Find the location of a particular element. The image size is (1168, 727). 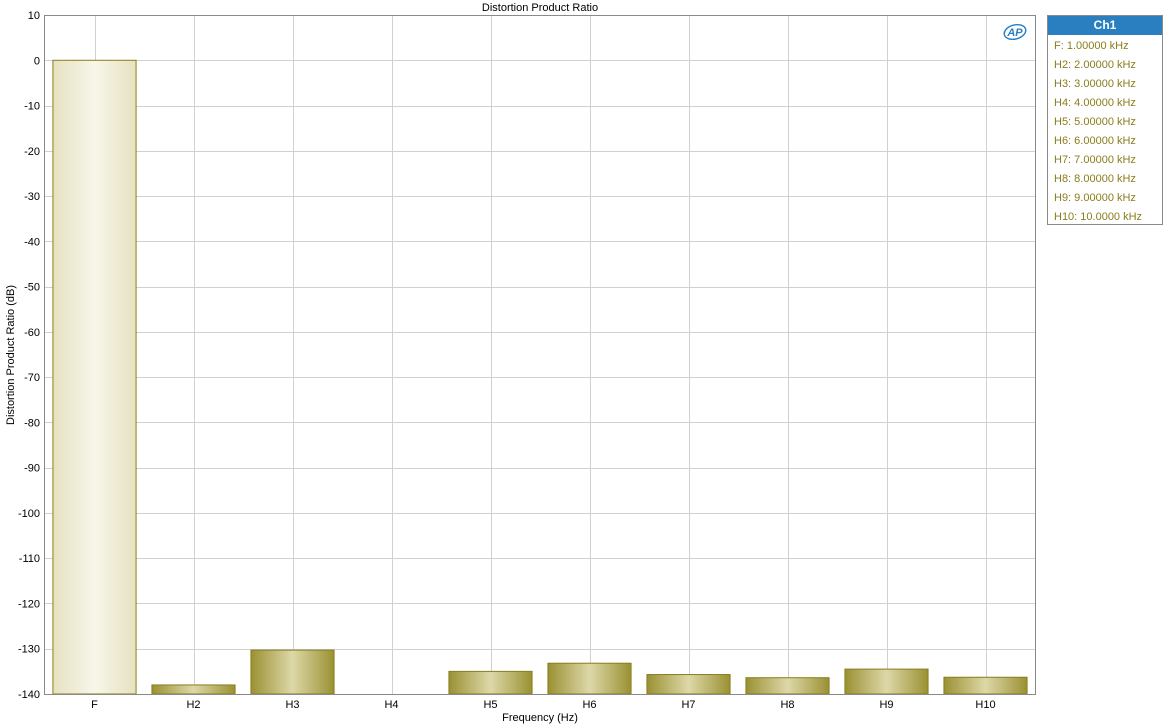

bar-h7 is located at coordinates (688, 684).